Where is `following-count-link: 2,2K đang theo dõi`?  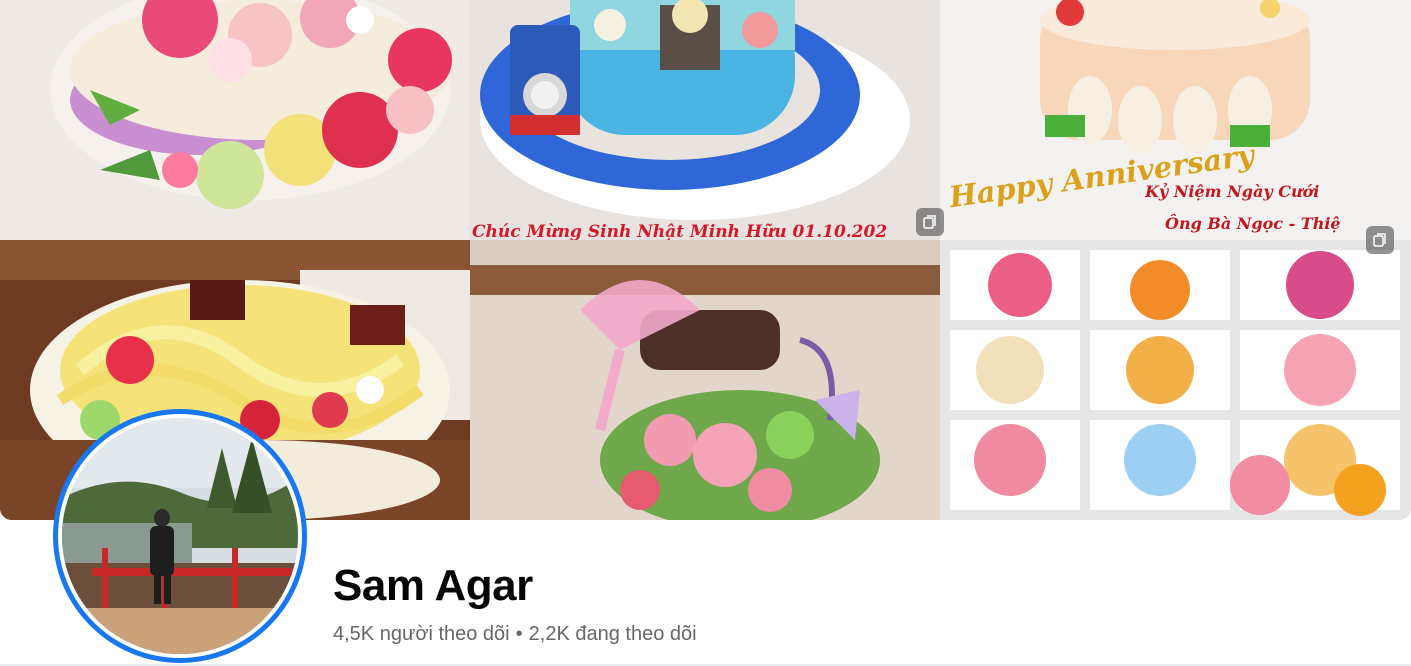 following-count-link: 2,2K đang theo dõi is located at coordinates (613, 634).